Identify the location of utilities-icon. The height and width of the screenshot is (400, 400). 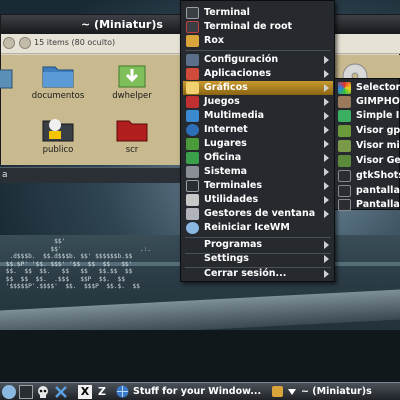
(192, 200).